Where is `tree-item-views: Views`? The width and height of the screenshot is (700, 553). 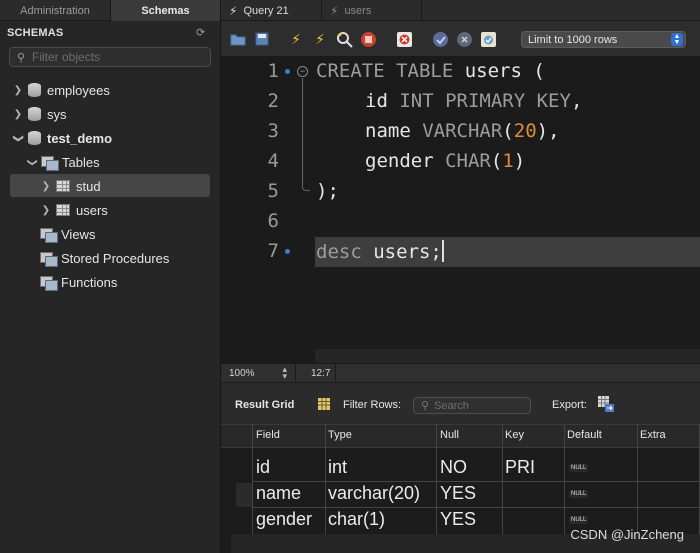
tree-item-views: Views is located at coordinates (66, 234).